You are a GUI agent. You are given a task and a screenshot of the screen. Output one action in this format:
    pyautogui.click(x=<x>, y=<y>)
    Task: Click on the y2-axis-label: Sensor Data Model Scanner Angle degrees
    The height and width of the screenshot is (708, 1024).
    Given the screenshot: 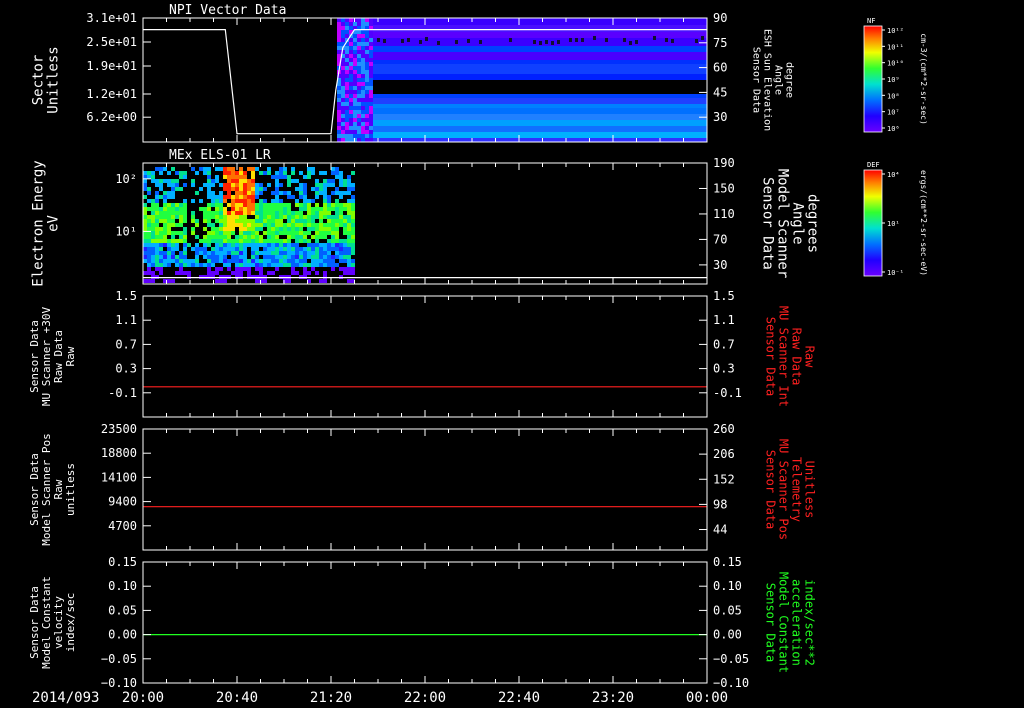 What is the action you would take?
    pyautogui.click(x=790, y=224)
    